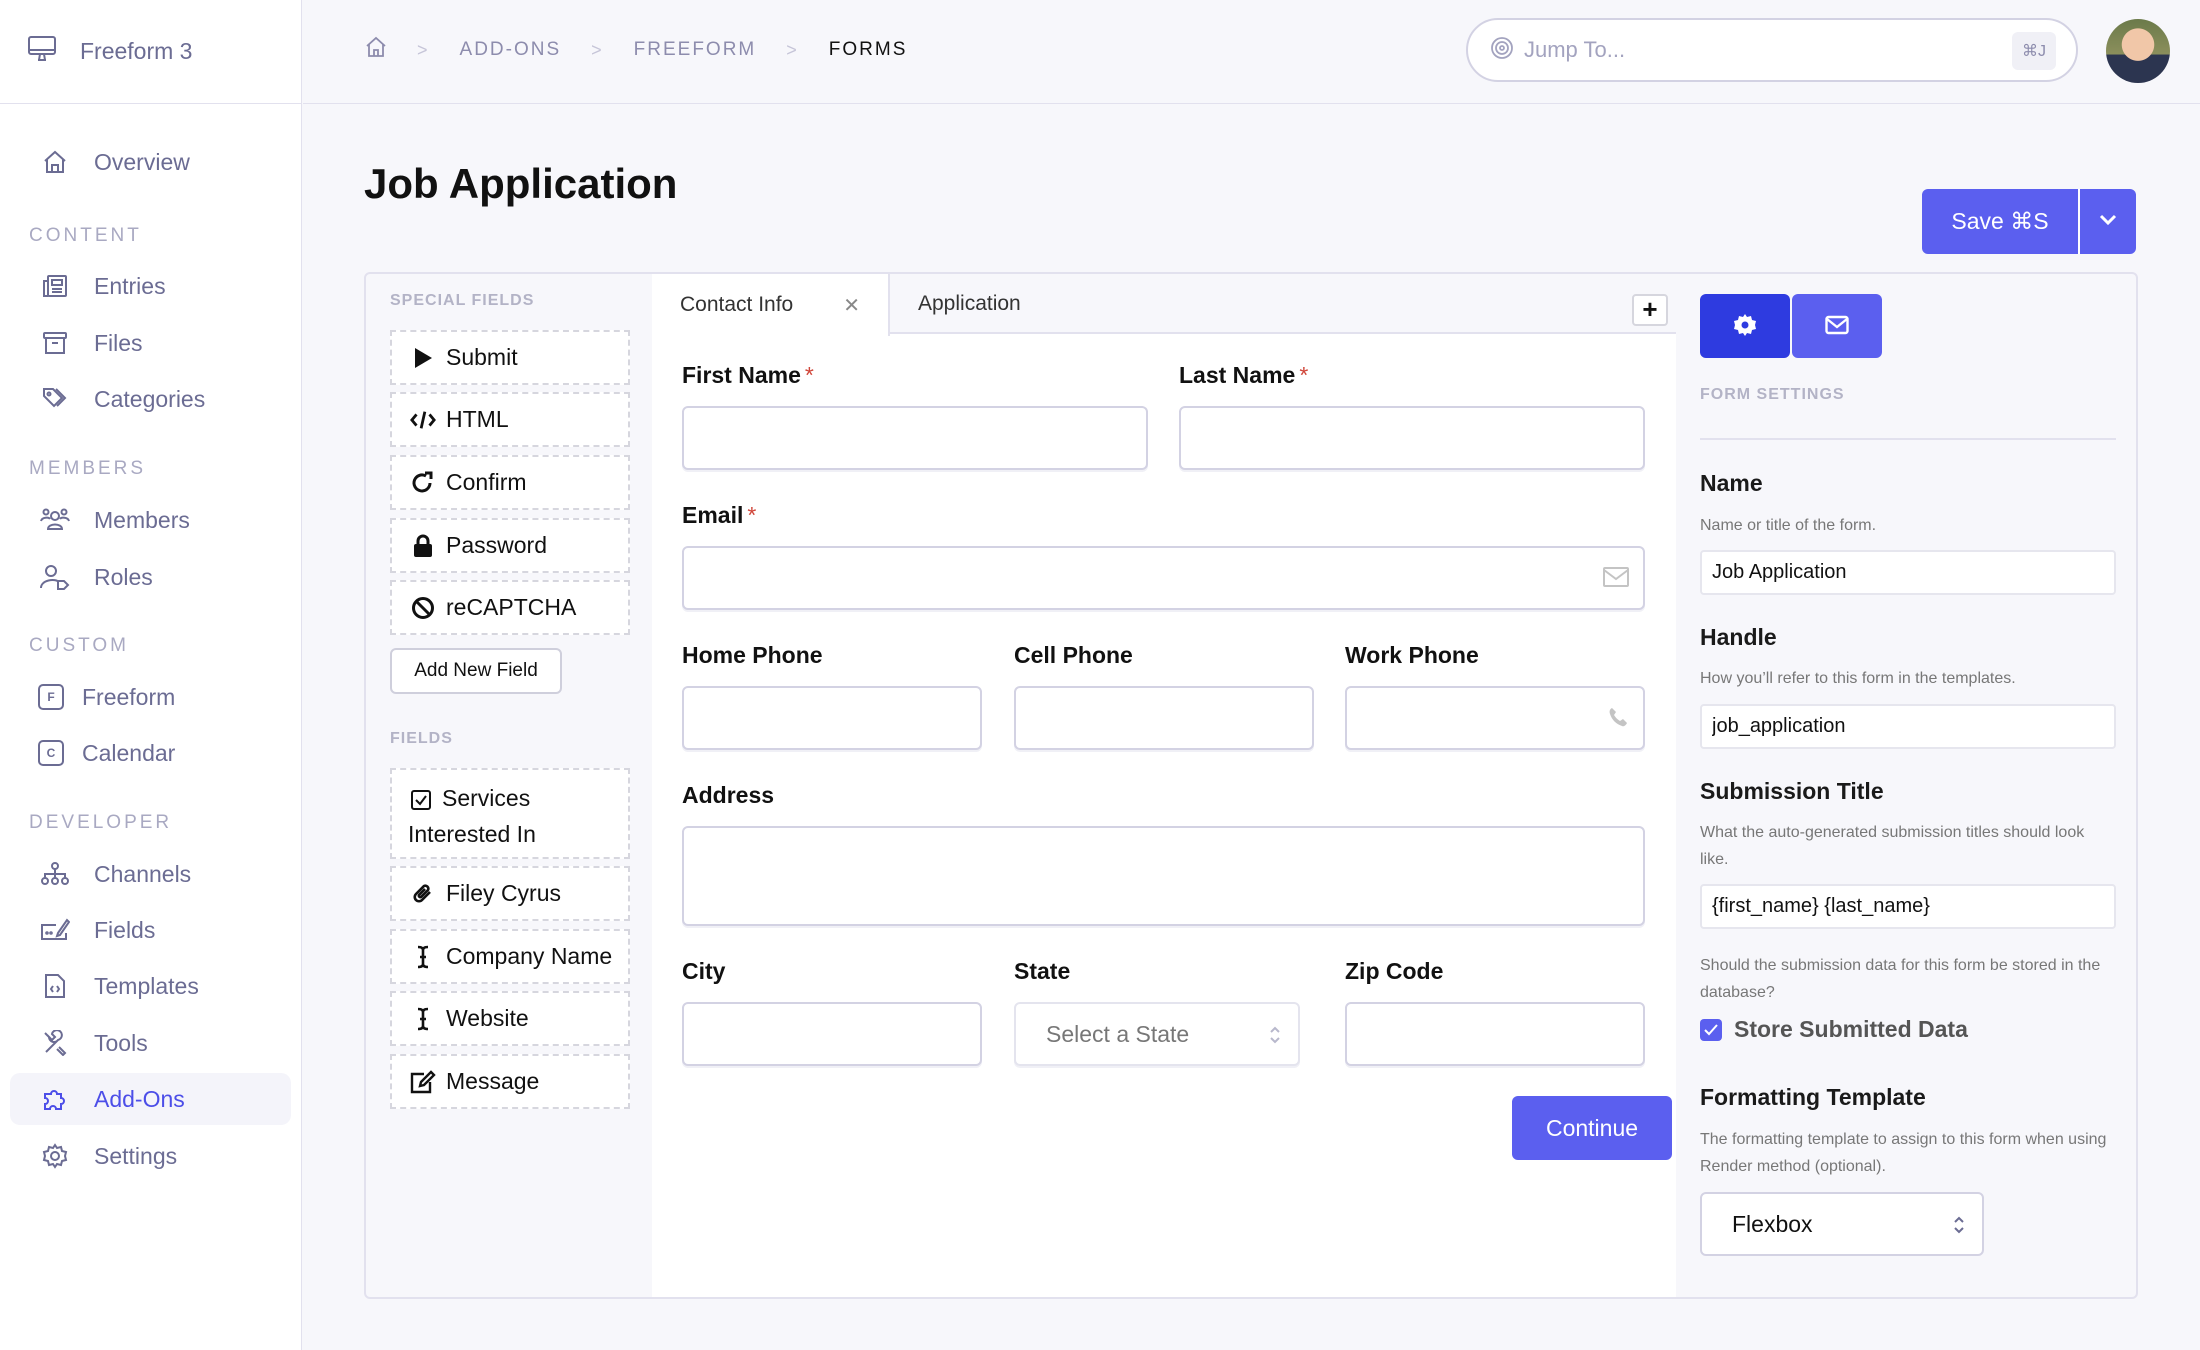  Describe the element at coordinates (1495, 718) in the screenshot. I see `work-phone-input` at that location.